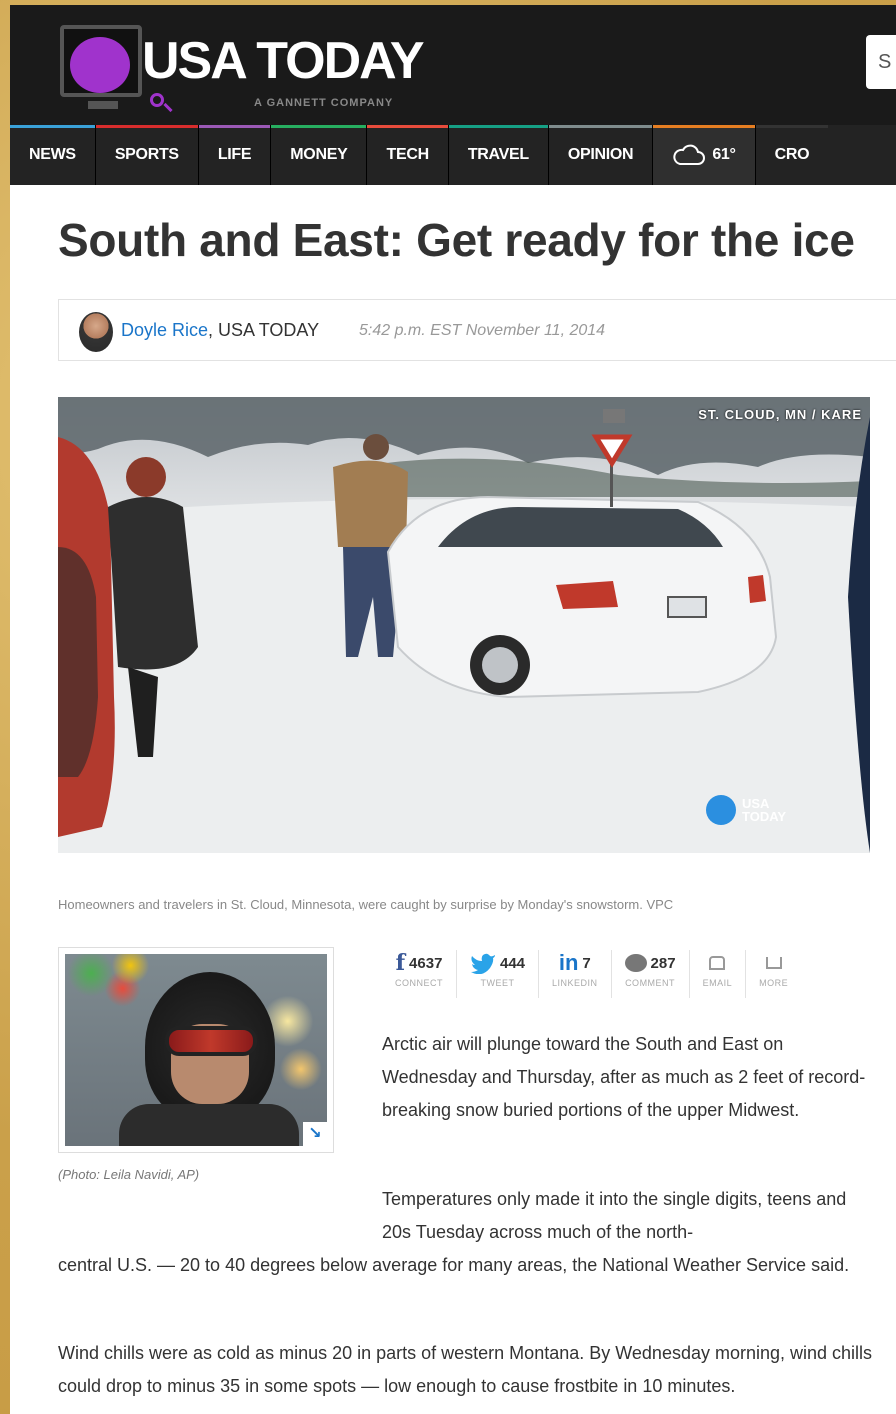 The height and width of the screenshot is (1414, 896). Describe the element at coordinates (568, 962) in the screenshot. I see `linkedin-icon: in` at that location.